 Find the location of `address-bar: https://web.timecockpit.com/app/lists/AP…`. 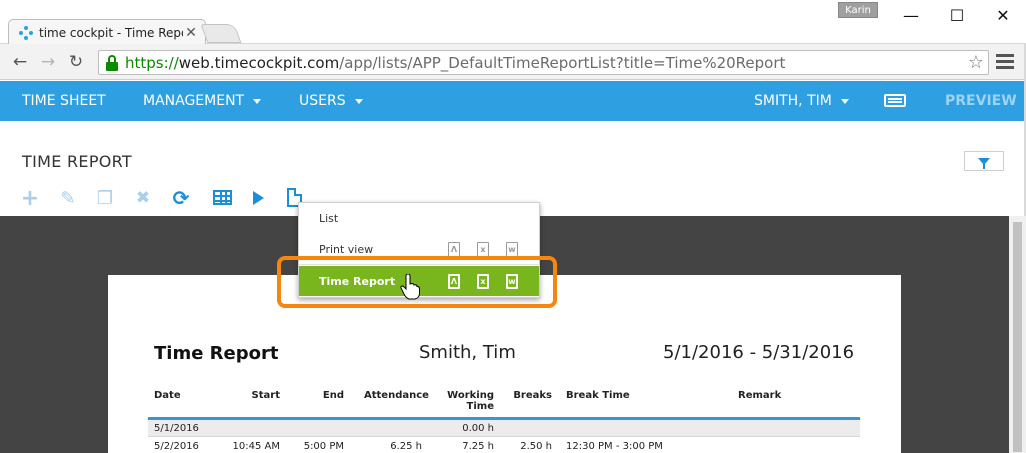

address-bar: https://web.timecockpit.com/app/lists/AP… is located at coordinates (543, 62).